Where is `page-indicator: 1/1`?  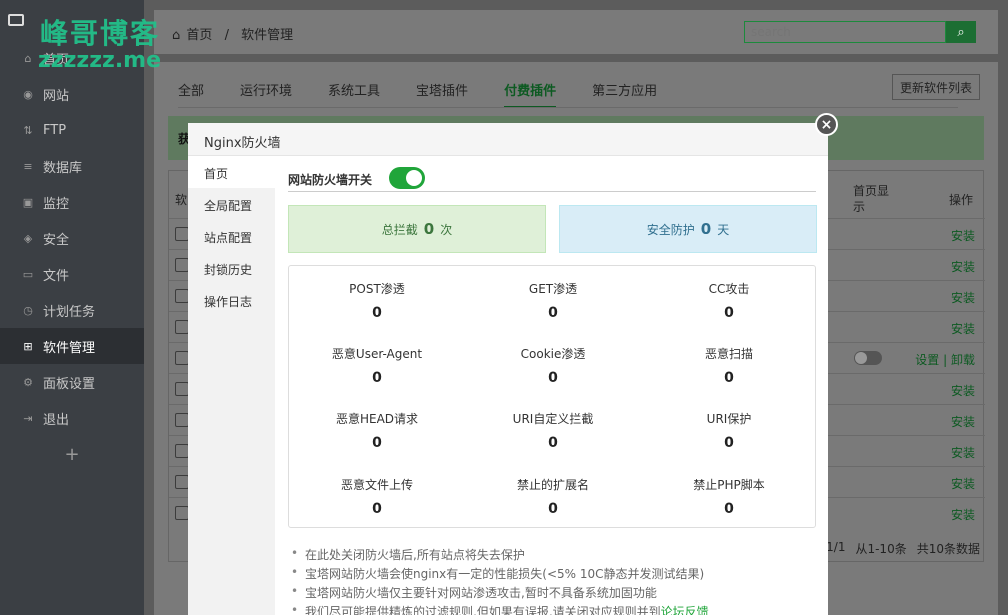
page-indicator: 1/1 is located at coordinates (836, 547).